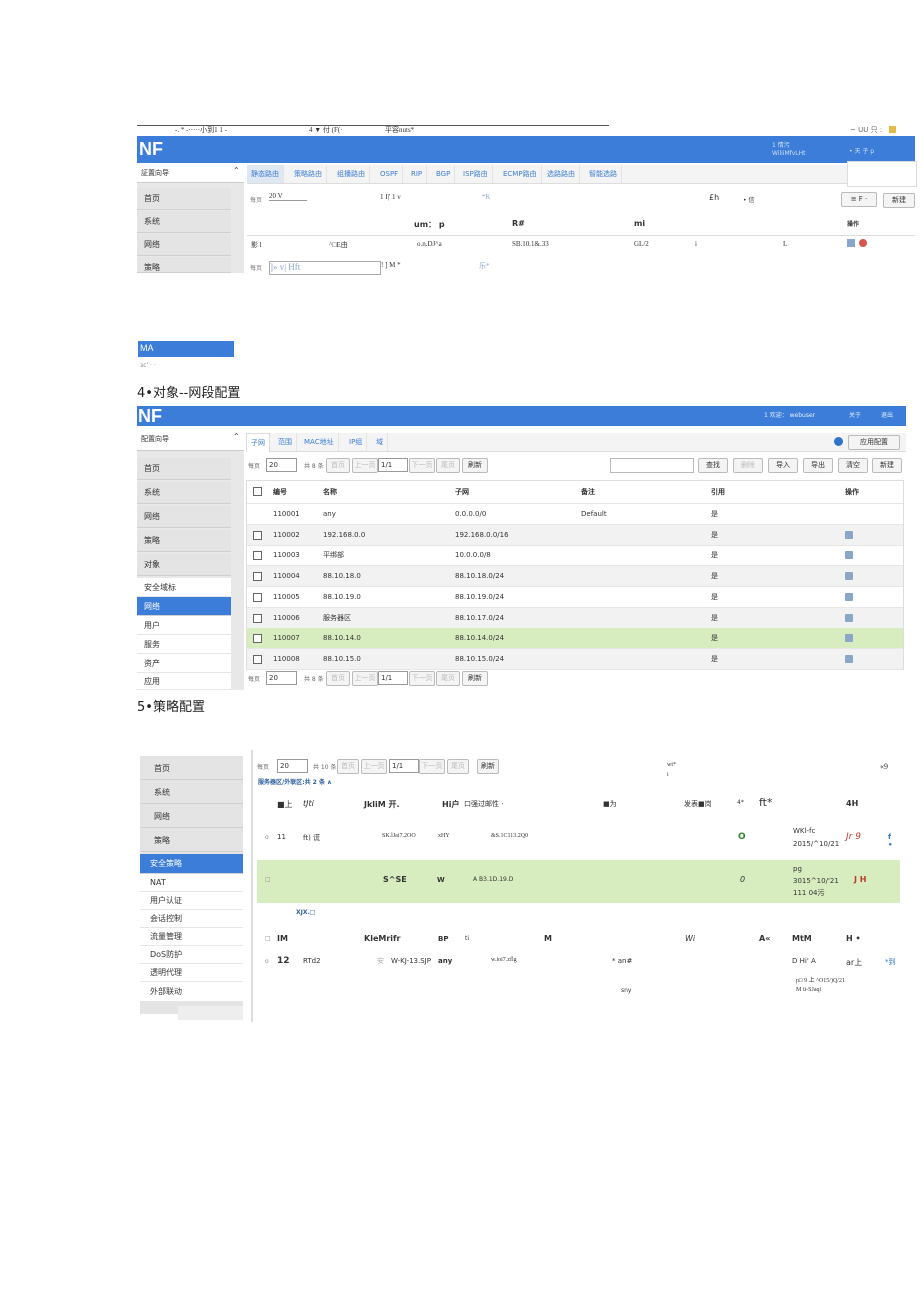 This screenshot has width=920, height=1303. I want to click on export-button: 导出, so click(818, 465).